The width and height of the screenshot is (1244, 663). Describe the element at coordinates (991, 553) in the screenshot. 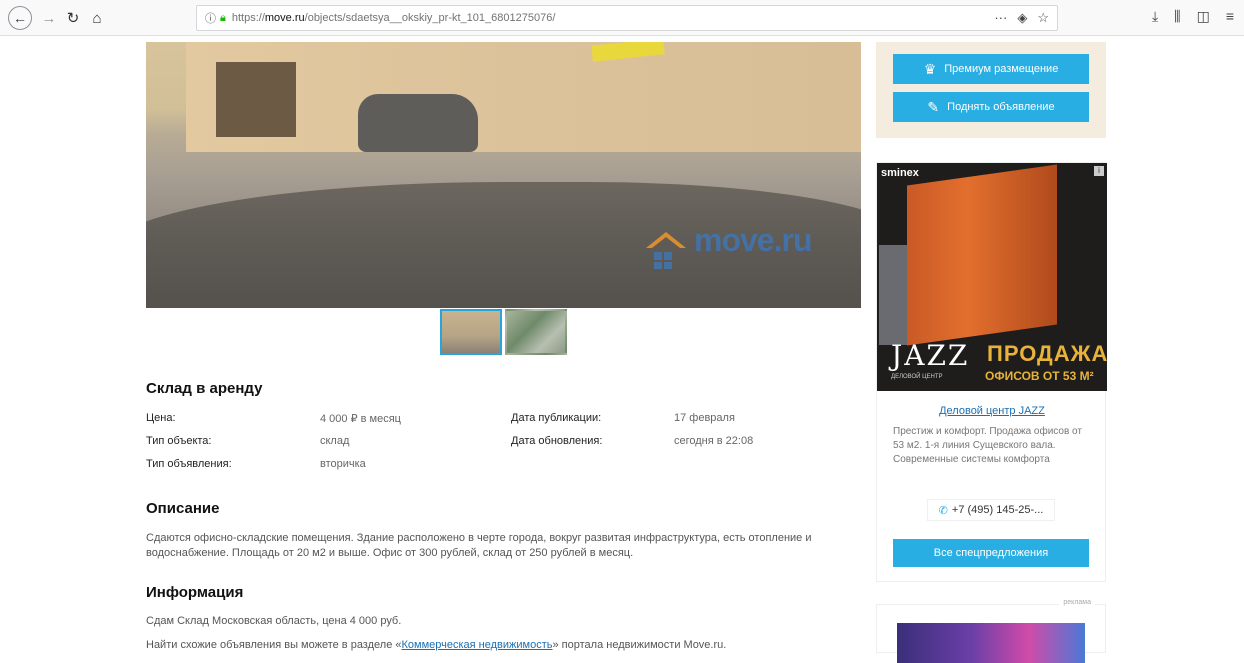

I see `all-offers-button: Все спецпредложения` at that location.